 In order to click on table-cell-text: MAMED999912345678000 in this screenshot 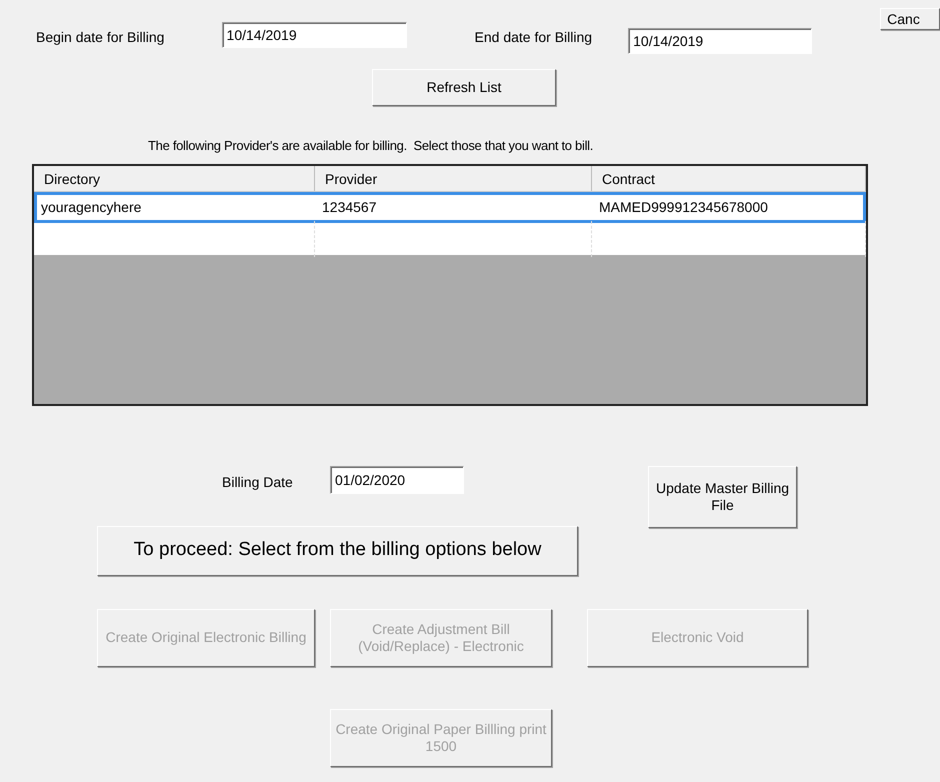, I will do `click(683, 207)`.